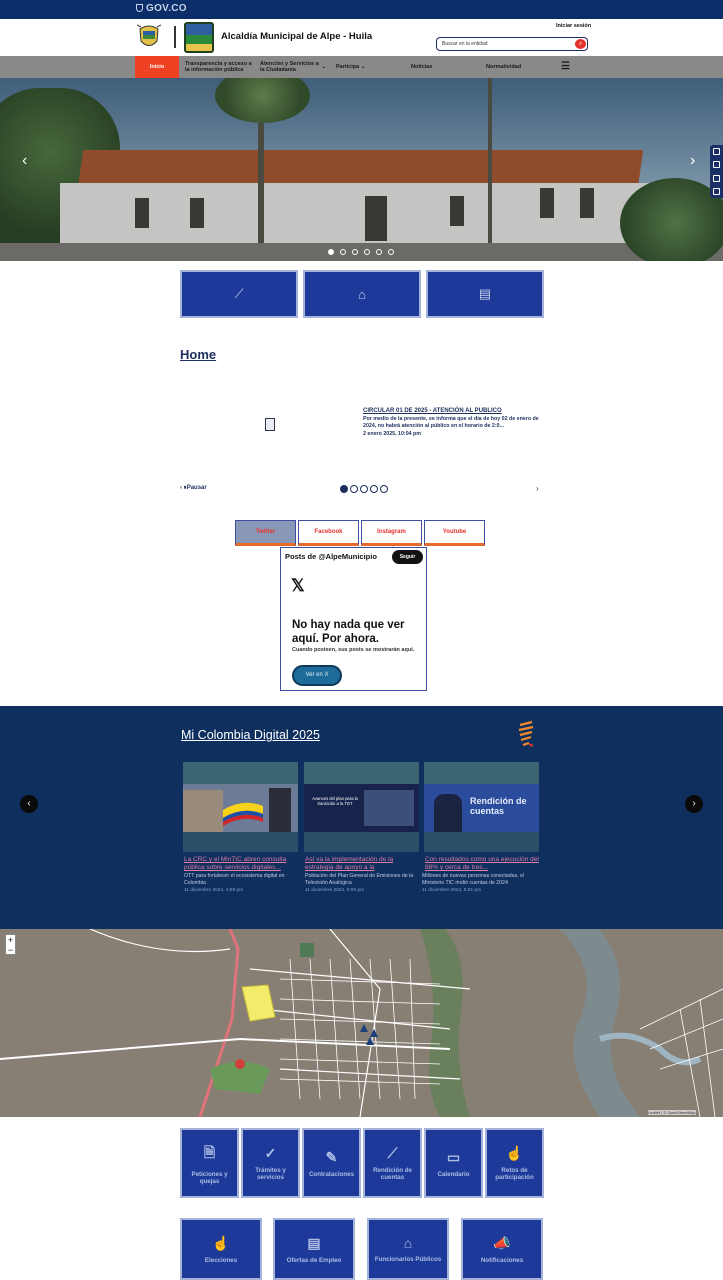  I want to click on card-image: Rendición de cuentas, so click(481, 808).